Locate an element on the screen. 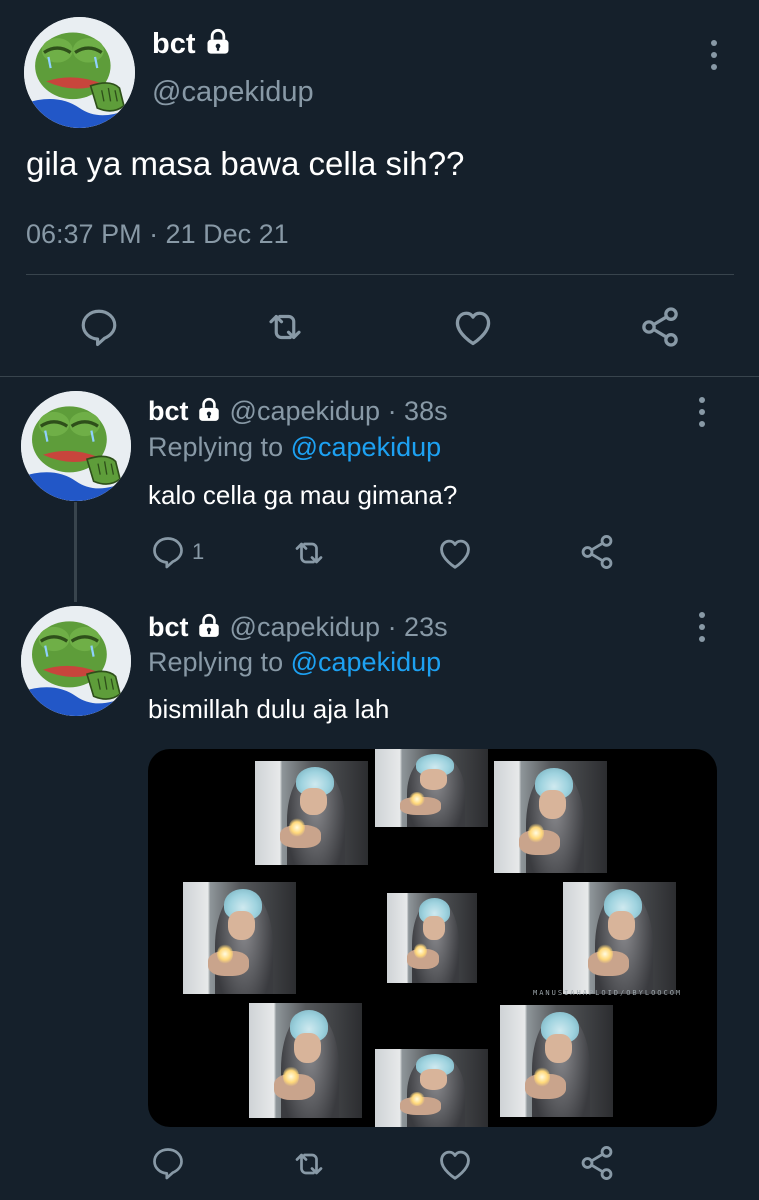  thread-line is located at coordinates (75, 552).